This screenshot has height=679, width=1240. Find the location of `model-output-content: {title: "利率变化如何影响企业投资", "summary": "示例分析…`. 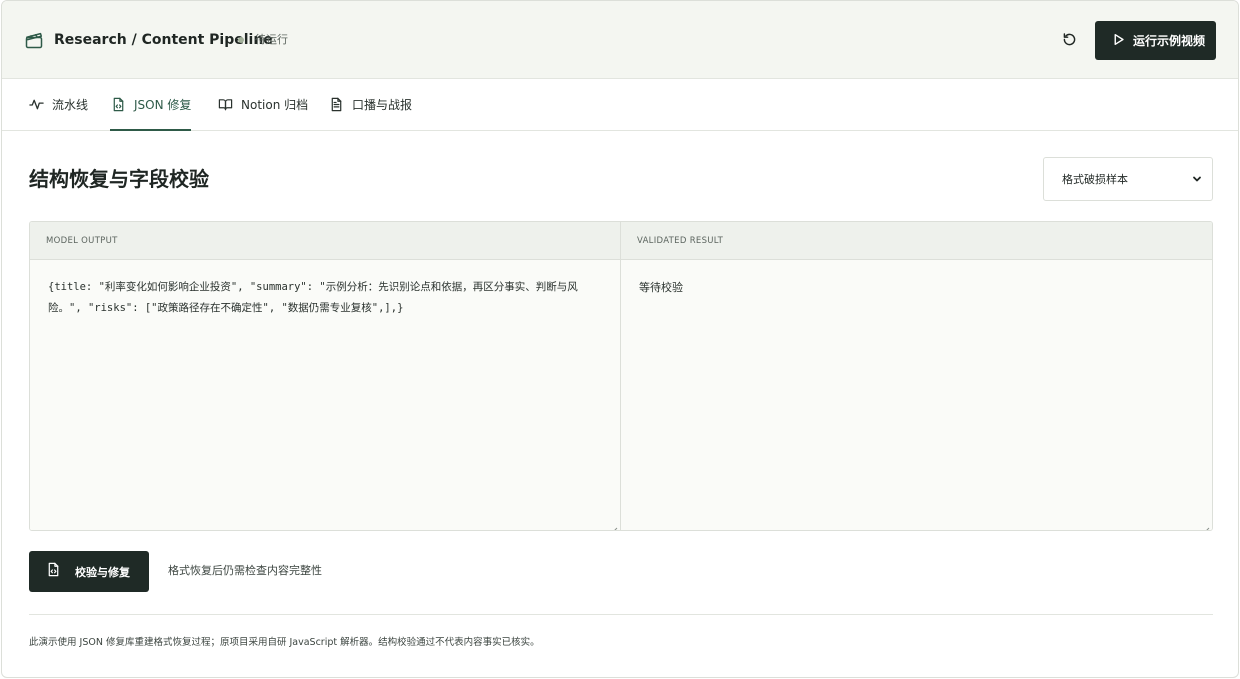

model-output-content: {title: "利率变化如何影响企业投资", "summary": "示例分析… is located at coordinates (313, 297).